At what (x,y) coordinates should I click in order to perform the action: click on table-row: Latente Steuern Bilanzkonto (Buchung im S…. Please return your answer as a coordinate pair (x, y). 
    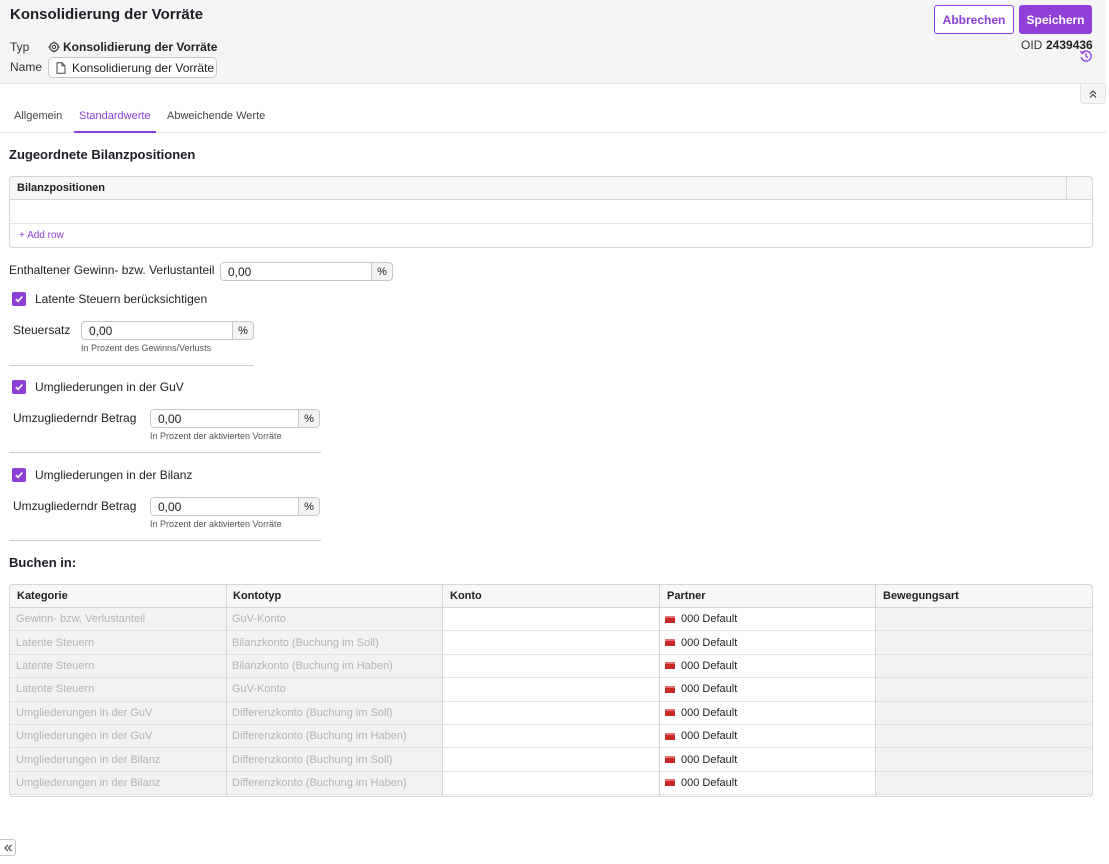
    Looking at the image, I should click on (551, 643).